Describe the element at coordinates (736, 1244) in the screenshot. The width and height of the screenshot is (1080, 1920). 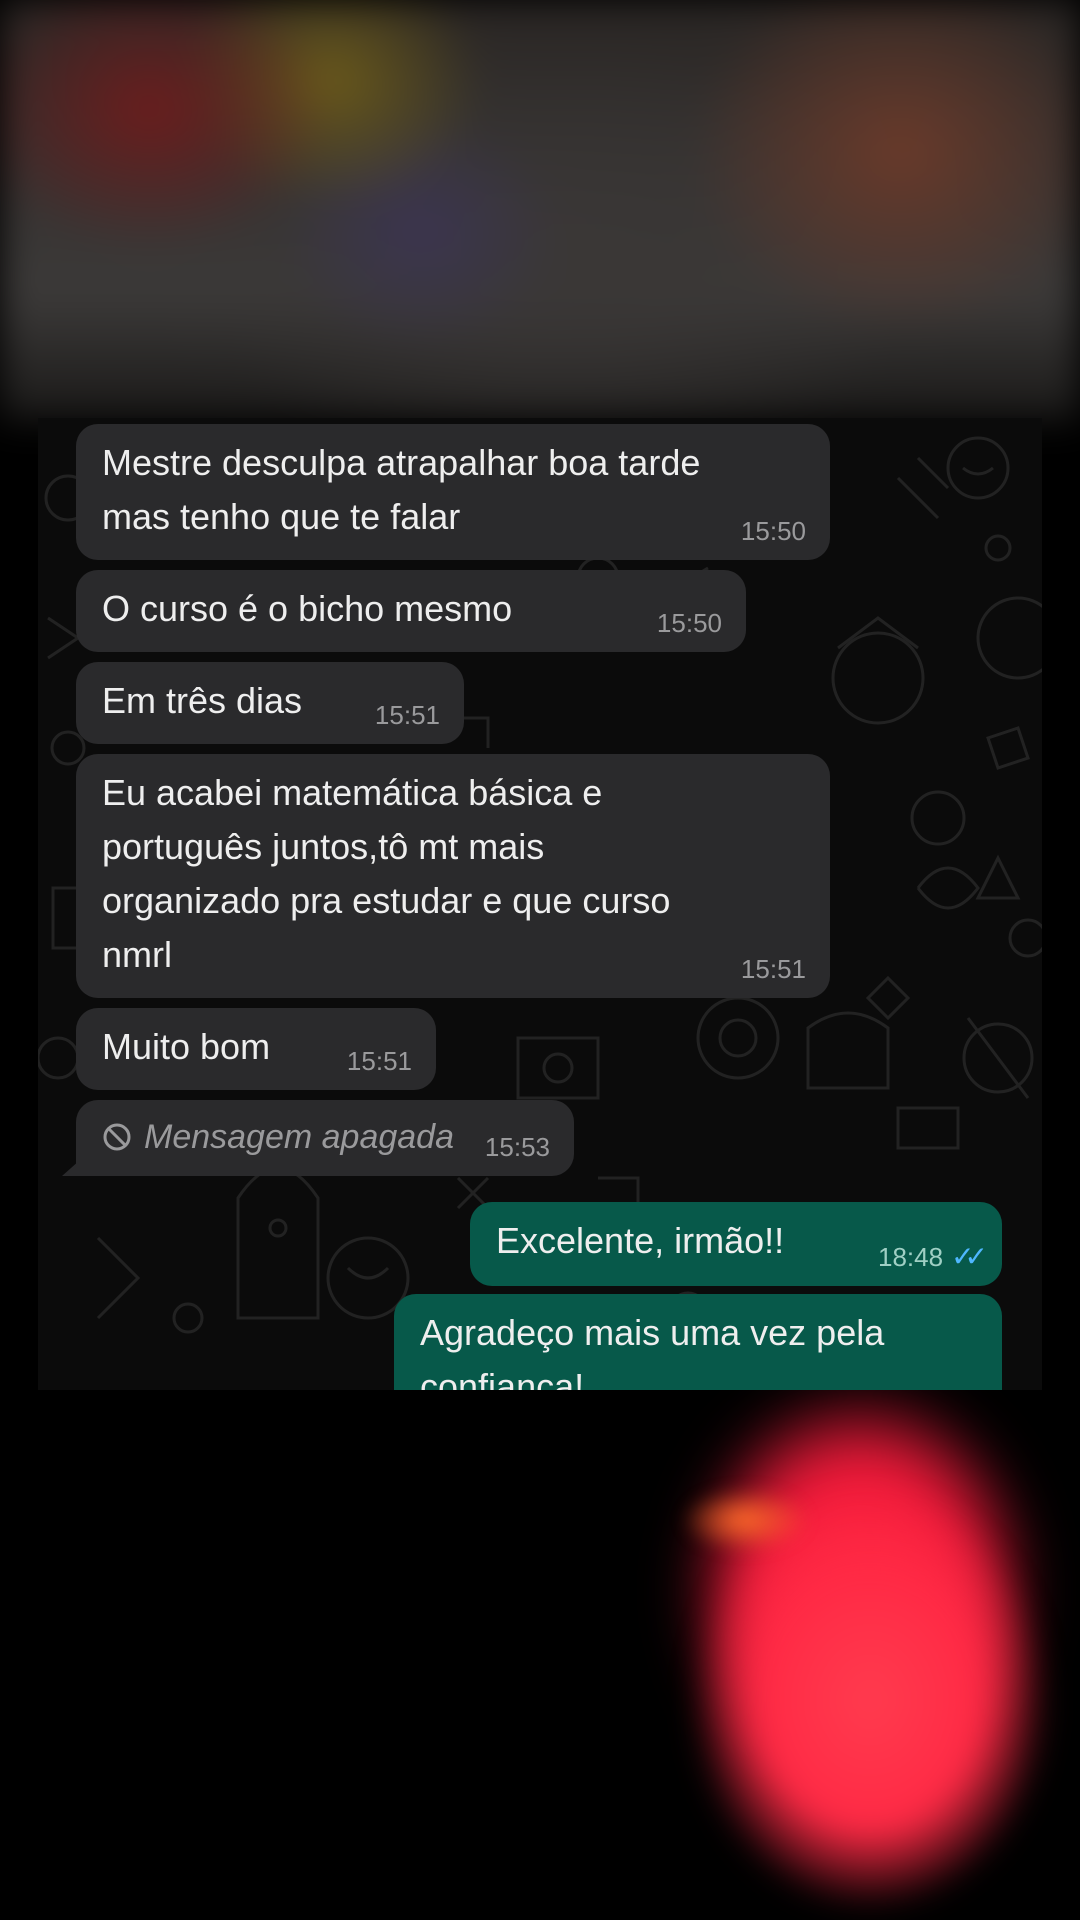
I see `message-bubble-outgoing: Excelente, irmão!! 18:48 ✓✓` at that location.